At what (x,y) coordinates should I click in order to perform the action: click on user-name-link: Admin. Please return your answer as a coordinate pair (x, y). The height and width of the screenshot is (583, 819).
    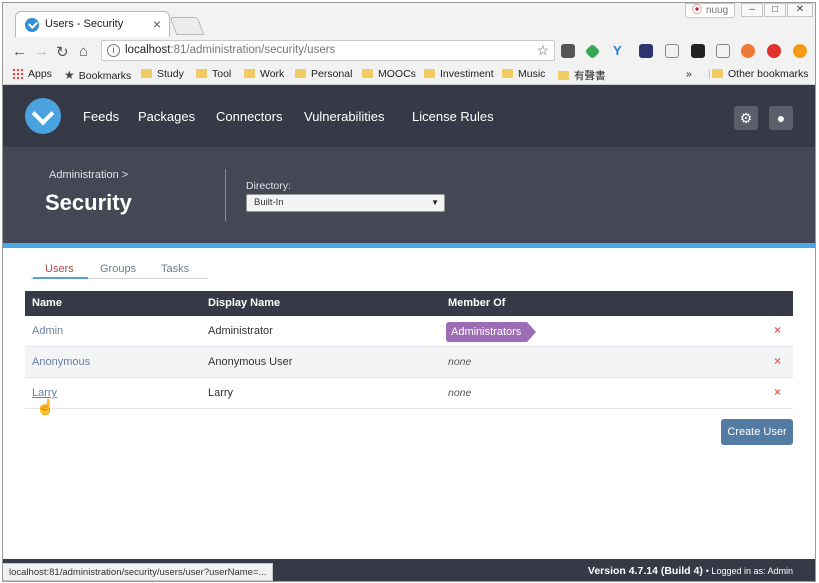
    Looking at the image, I should click on (47, 331).